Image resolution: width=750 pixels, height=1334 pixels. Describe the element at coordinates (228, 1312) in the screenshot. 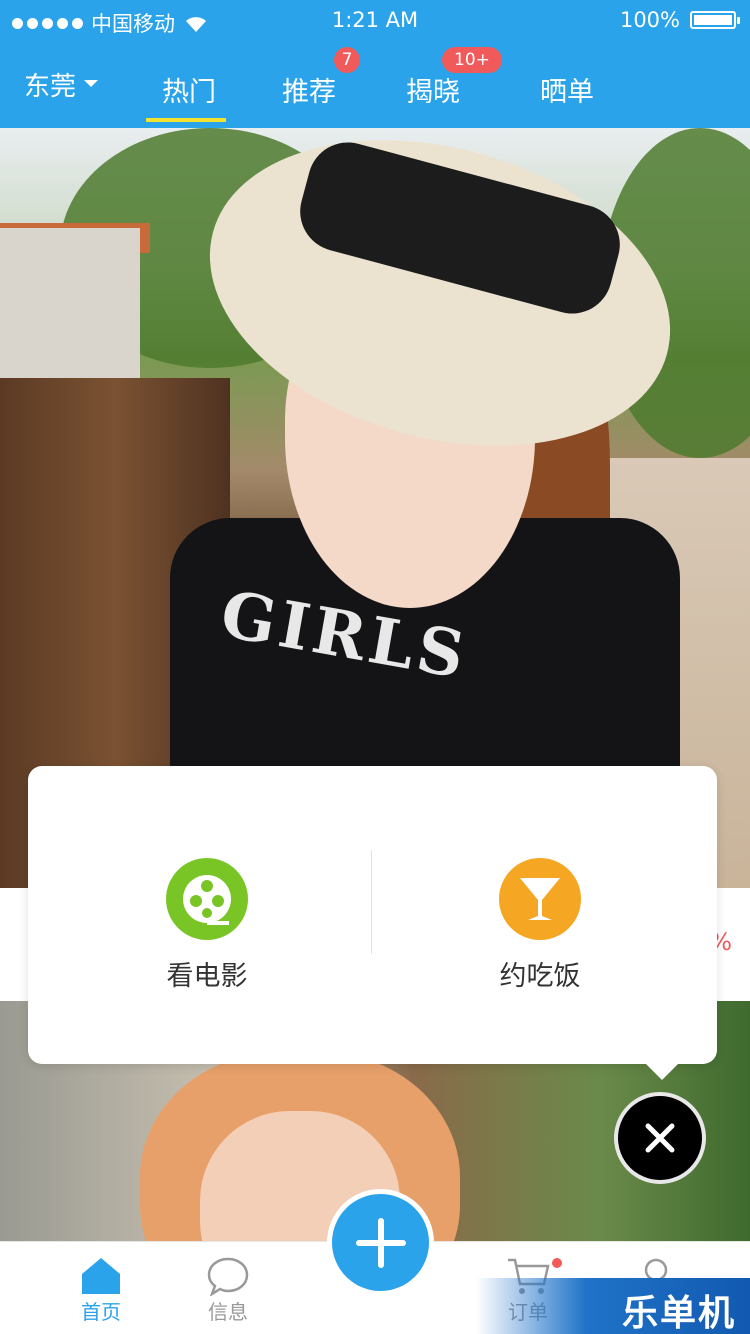

I see `tab-label: 信息` at that location.